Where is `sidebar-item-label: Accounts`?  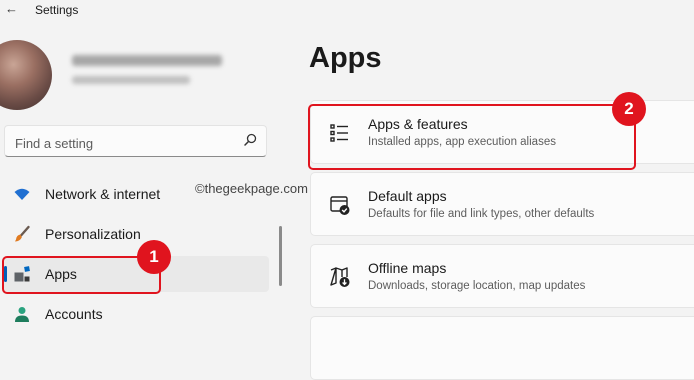 sidebar-item-label: Accounts is located at coordinates (74, 314).